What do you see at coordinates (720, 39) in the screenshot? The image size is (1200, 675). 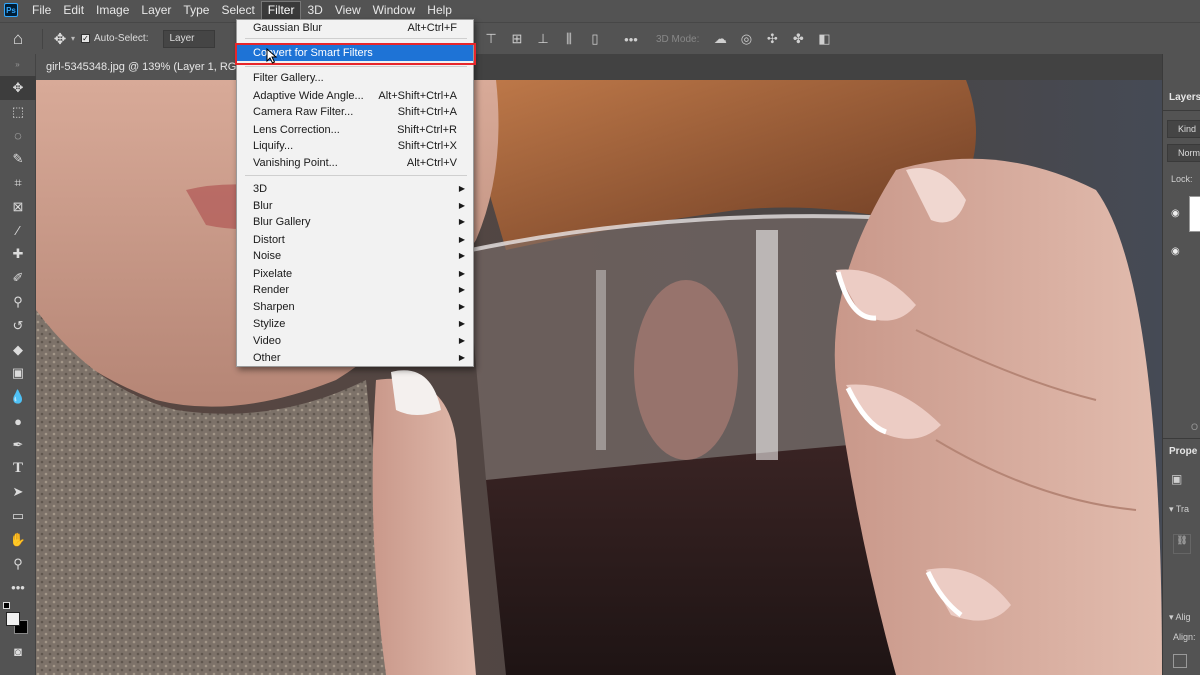 I see `3d-orbit-icon: ☁` at bounding box center [720, 39].